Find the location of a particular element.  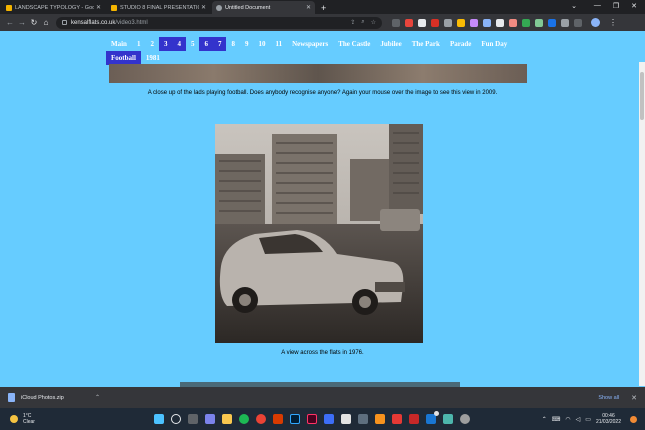

address-bar: kensalflats.co.uk/video3.html ⇪ ⌕ ☆ is located at coordinates (219, 22).